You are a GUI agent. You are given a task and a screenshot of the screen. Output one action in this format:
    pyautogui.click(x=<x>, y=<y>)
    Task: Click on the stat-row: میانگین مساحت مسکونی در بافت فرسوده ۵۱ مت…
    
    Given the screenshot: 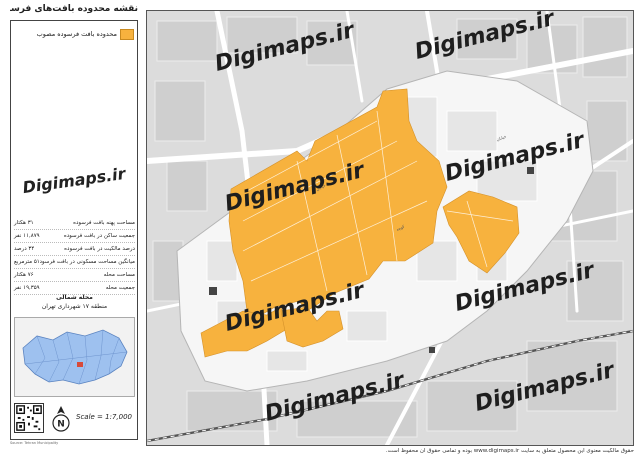 What is the action you would take?
    pyautogui.click(x=74, y=262)
    